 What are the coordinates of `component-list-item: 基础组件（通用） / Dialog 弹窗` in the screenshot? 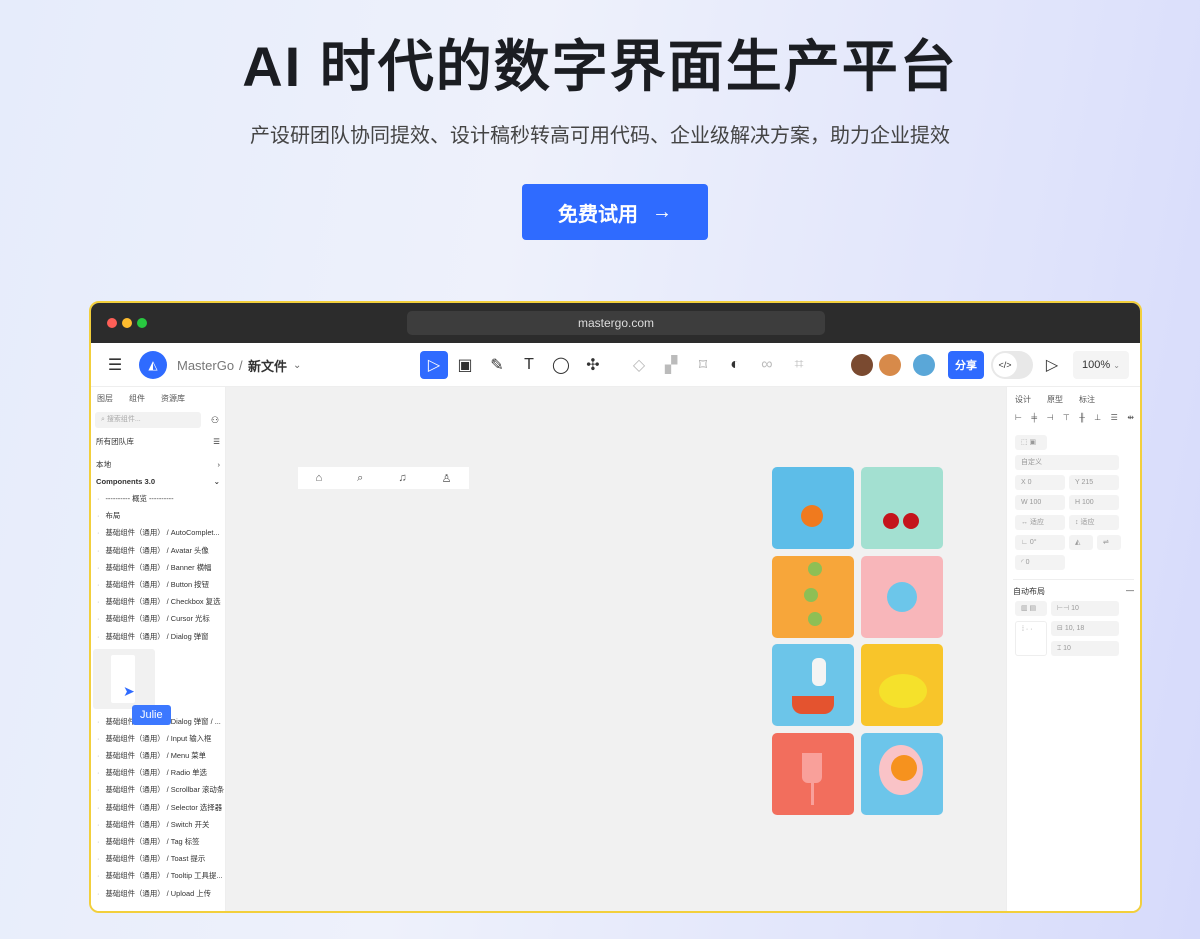 It's located at (158, 636).